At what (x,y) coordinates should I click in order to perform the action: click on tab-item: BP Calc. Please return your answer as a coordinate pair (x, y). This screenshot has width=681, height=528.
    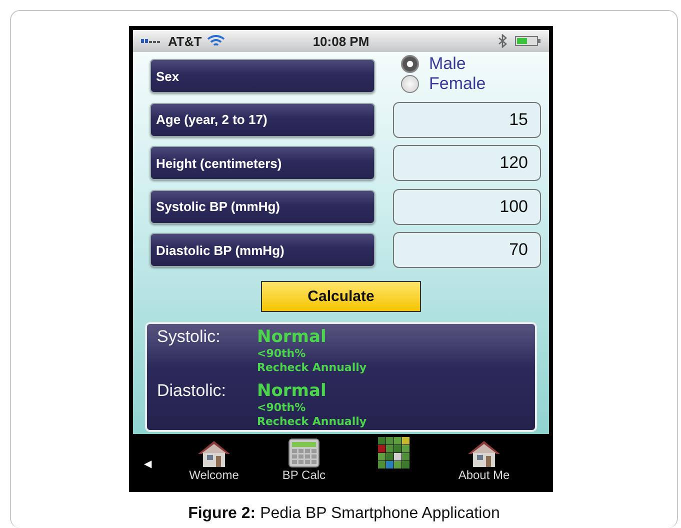
    Looking at the image, I should click on (304, 461).